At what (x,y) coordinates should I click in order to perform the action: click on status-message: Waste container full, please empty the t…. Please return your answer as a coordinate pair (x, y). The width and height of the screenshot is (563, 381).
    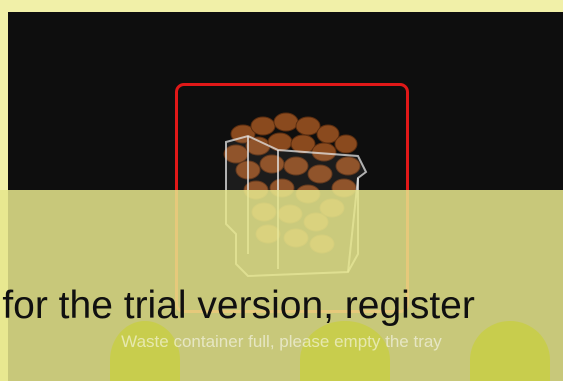
    Looking at the image, I should click on (281, 341).